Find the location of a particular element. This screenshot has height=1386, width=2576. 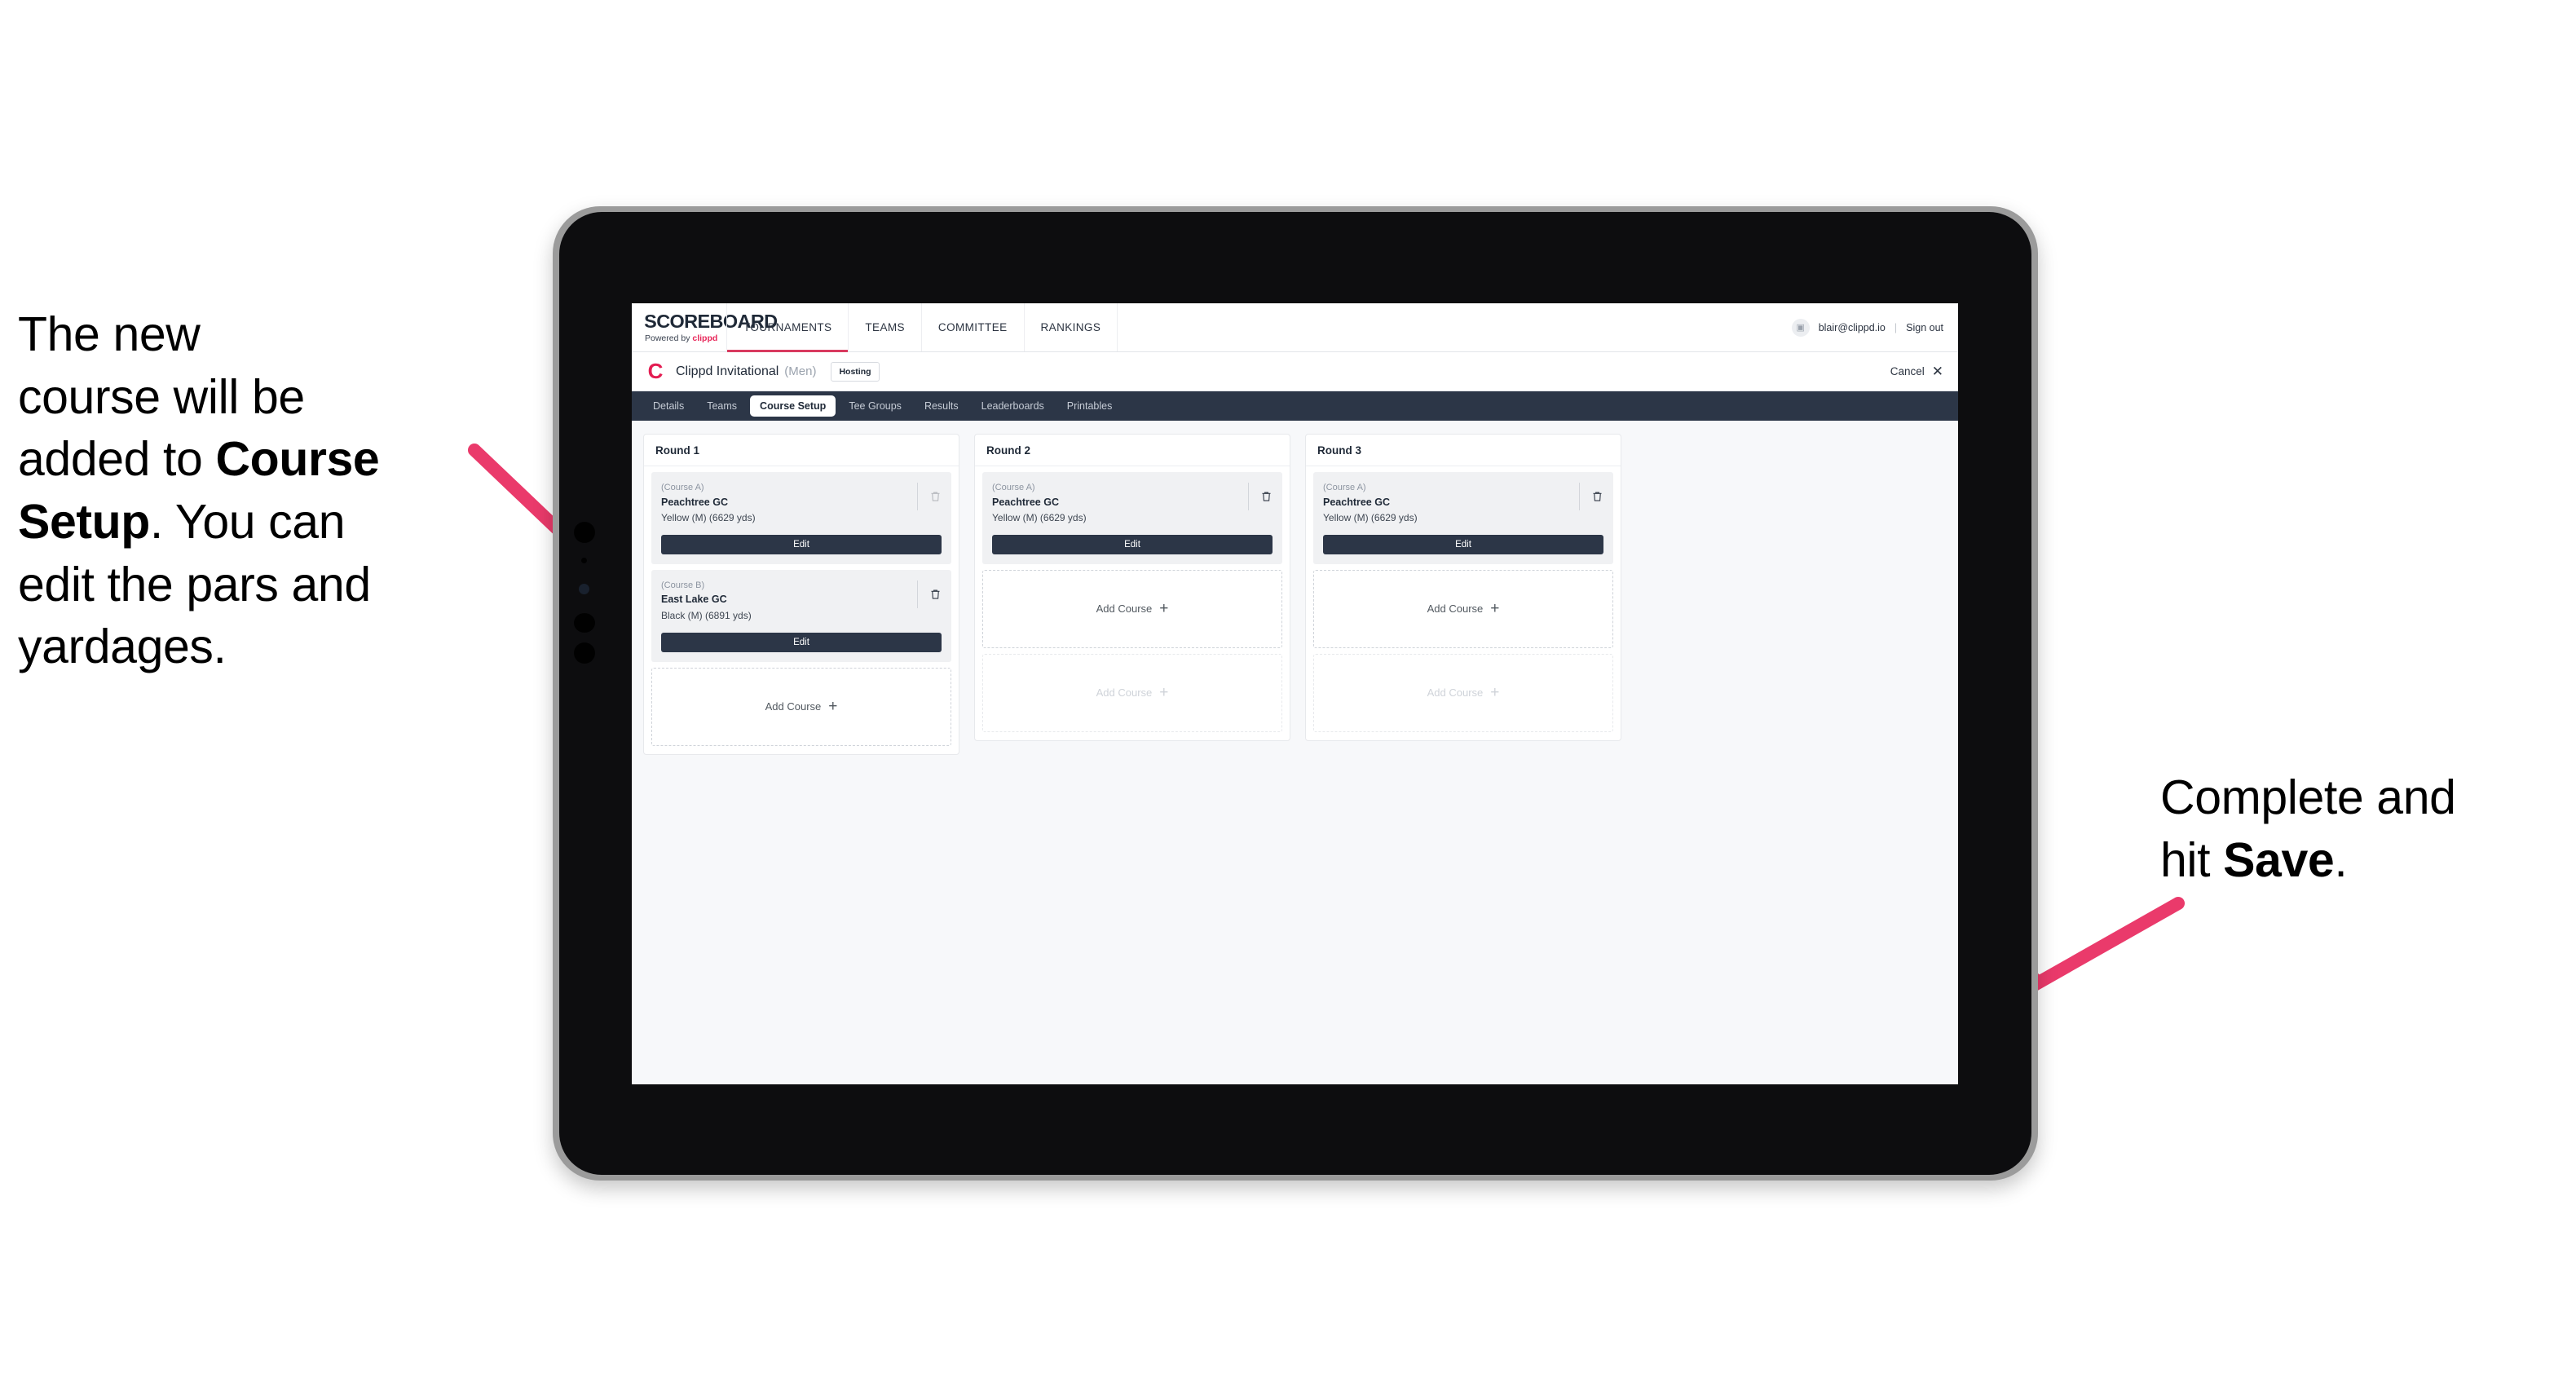

nav-item-committee: COMMITTEE is located at coordinates (972, 327).